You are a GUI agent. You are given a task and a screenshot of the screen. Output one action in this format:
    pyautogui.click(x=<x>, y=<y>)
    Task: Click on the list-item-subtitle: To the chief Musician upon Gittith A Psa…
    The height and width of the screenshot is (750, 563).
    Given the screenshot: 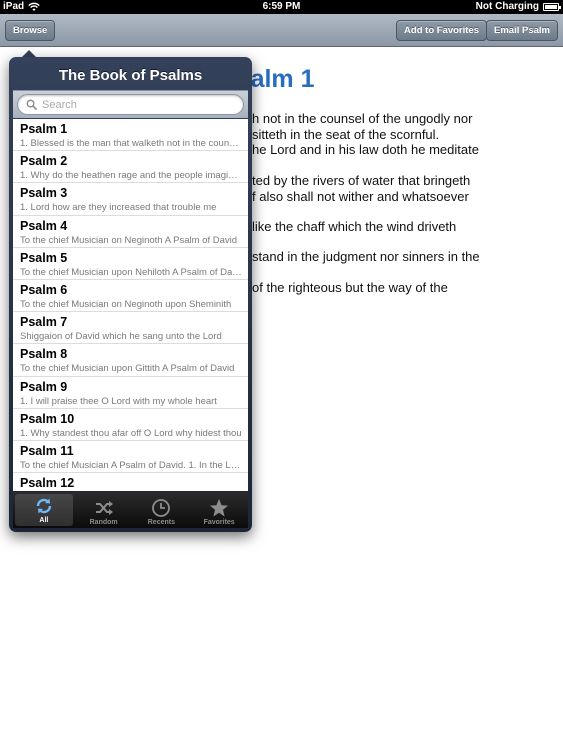 What is the action you would take?
    pyautogui.click(x=127, y=369)
    